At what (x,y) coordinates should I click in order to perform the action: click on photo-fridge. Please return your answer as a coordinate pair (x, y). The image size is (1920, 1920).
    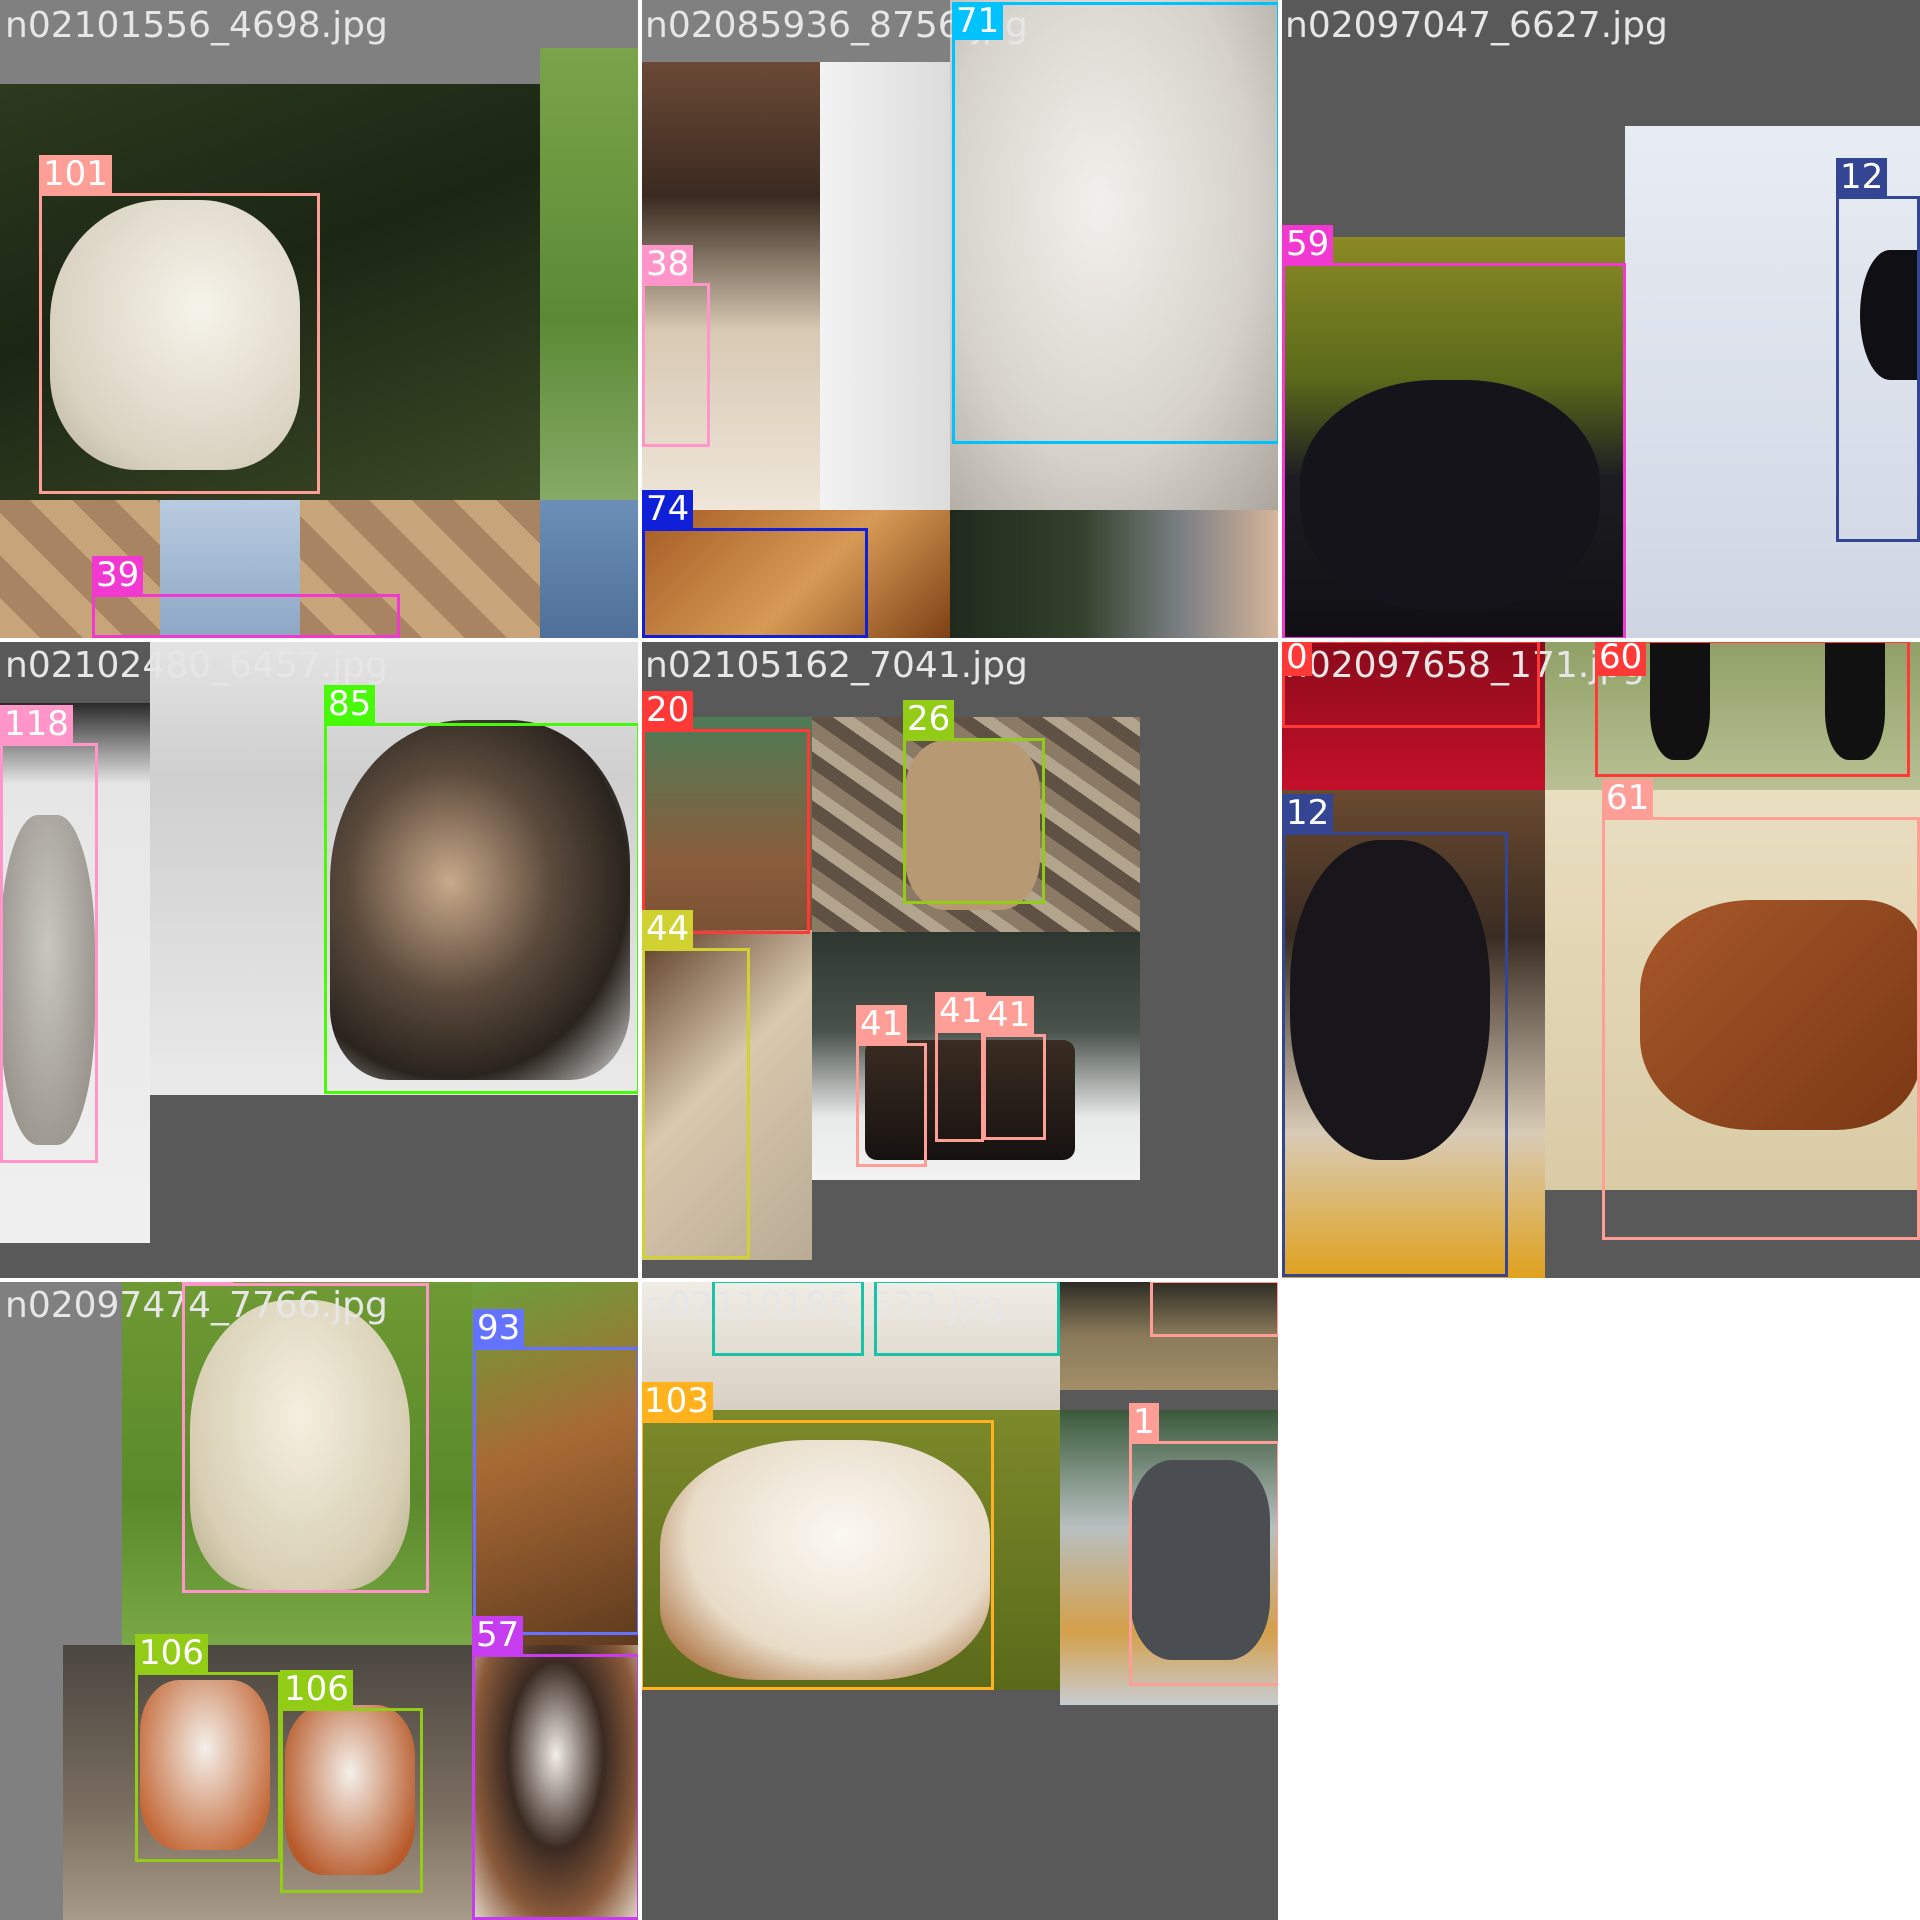
    Looking at the image, I should click on (885, 286).